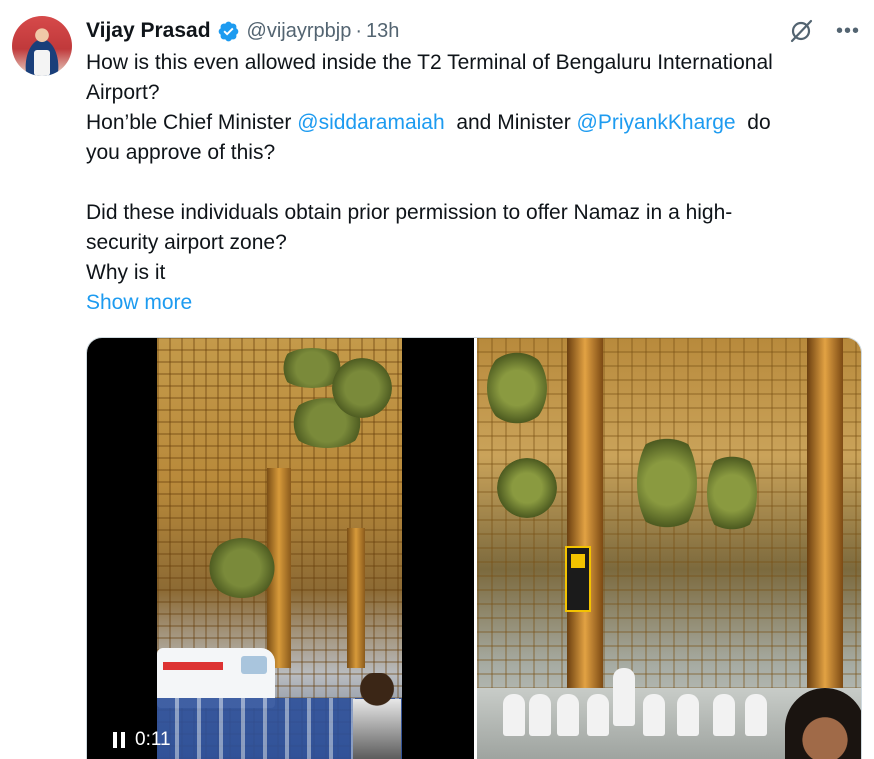 The image size is (874, 759). What do you see at coordinates (370, 122) in the screenshot?
I see `mention-link: @siddaramaiah` at bounding box center [370, 122].